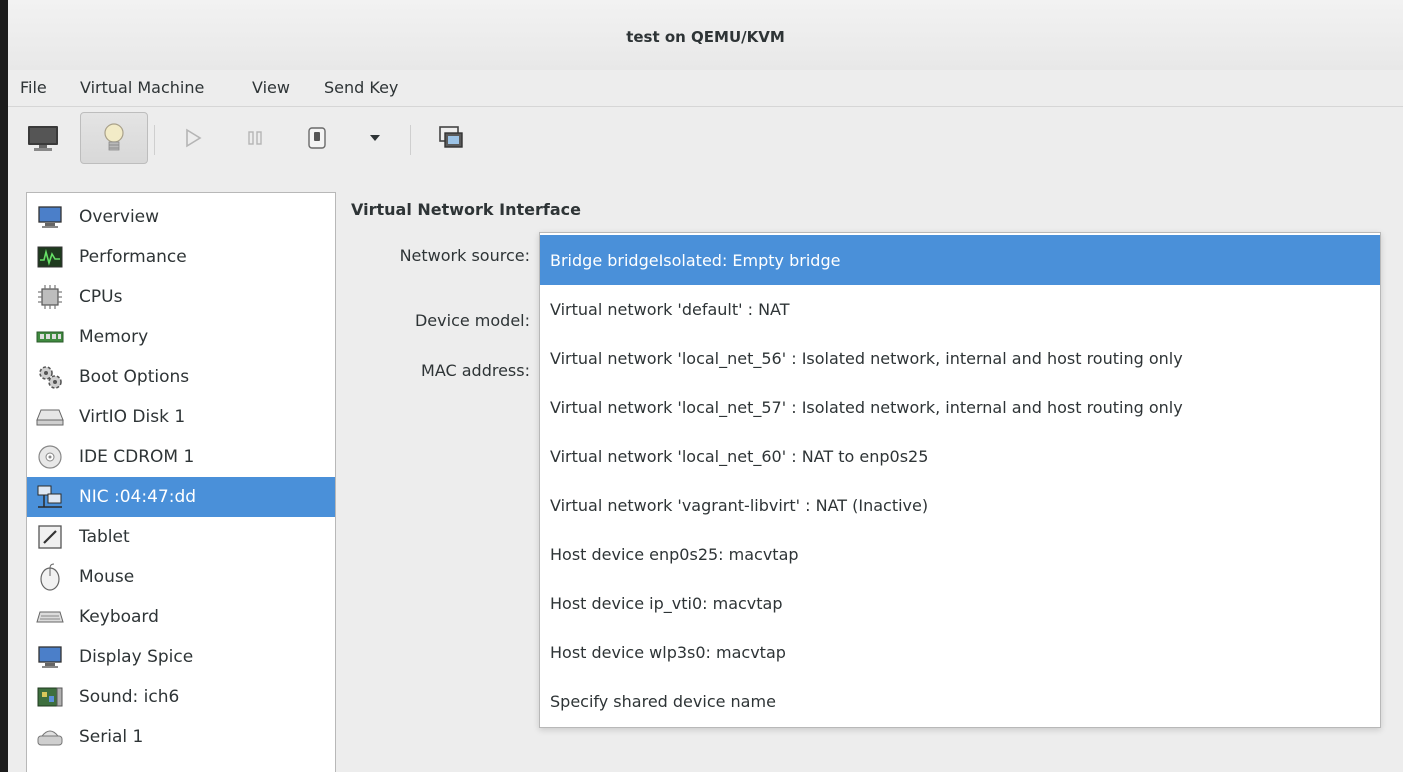 This screenshot has width=1403, height=772. Describe the element at coordinates (136, 657) in the screenshot. I see `sidebar-item-label: Display Spice` at that location.